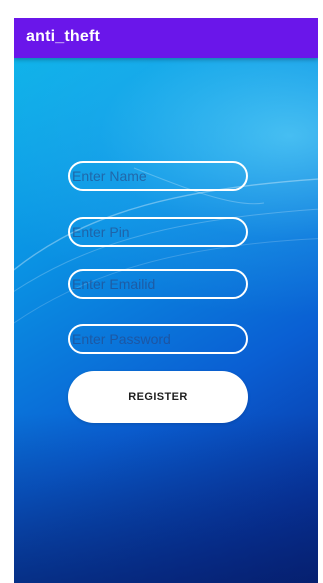 This screenshot has height=583, width=323. What do you see at coordinates (166, 38) in the screenshot?
I see `app-bar: anti_theft` at bounding box center [166, 38].